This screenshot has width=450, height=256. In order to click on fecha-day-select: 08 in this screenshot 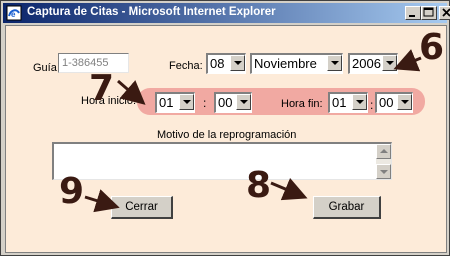, I will do `click(226, 63)`.